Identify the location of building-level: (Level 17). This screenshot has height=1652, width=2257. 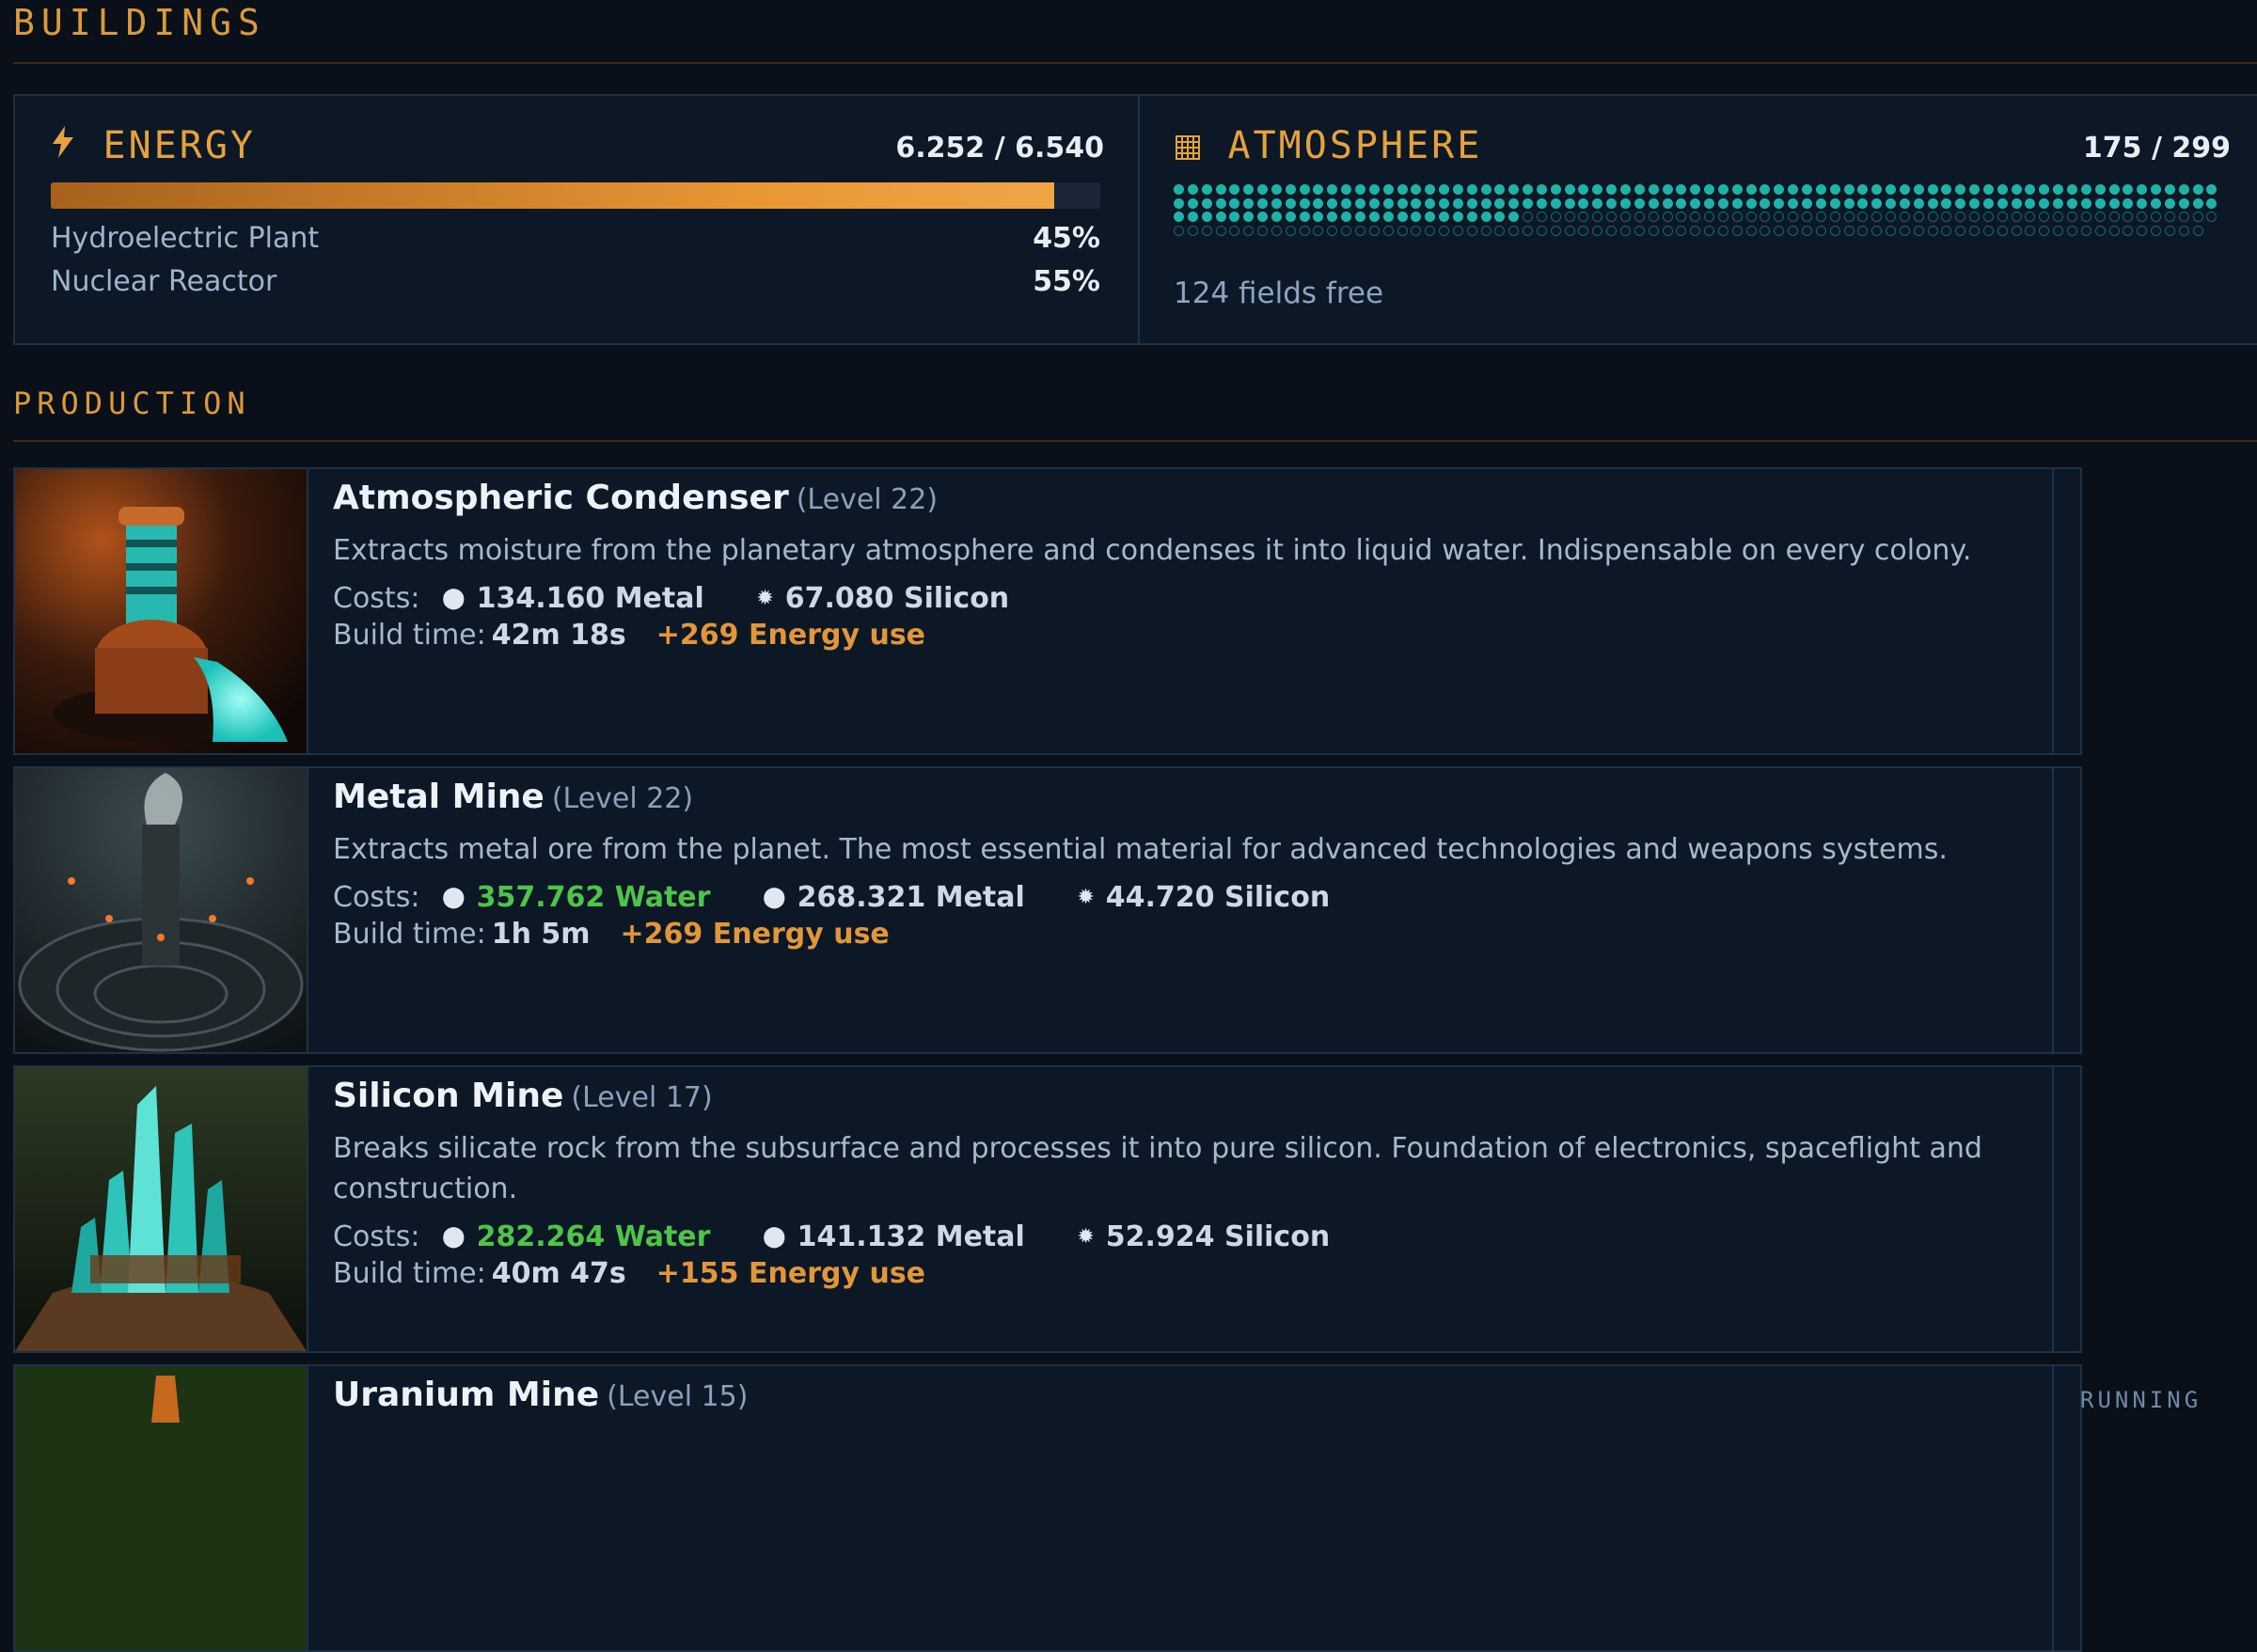
(642, 1097).